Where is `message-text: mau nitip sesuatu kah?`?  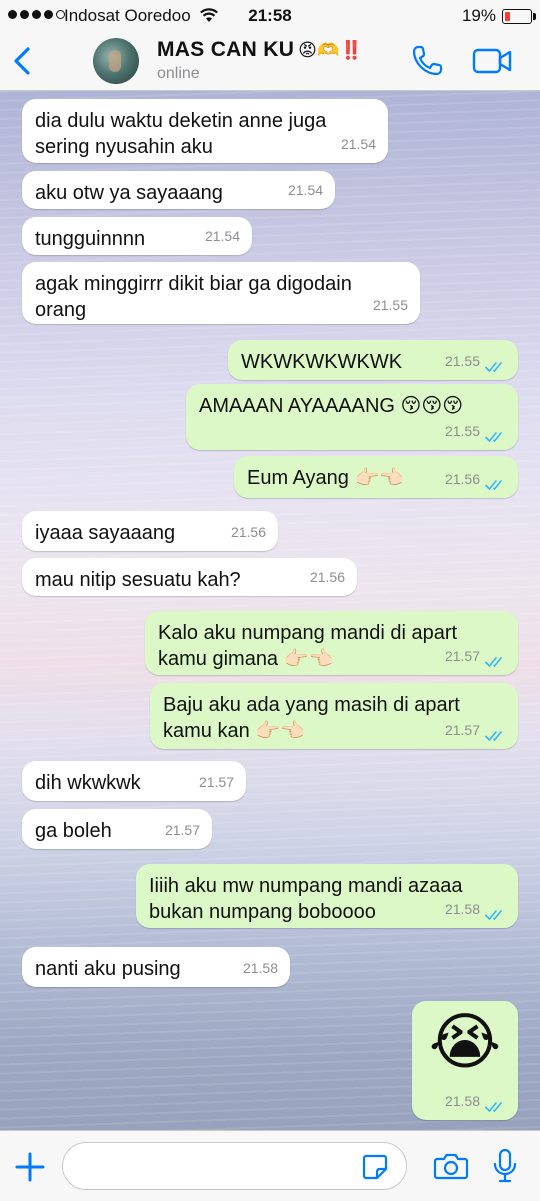
message-text: mau nitip sesuatu kah? is located at coordinates (138, 580).